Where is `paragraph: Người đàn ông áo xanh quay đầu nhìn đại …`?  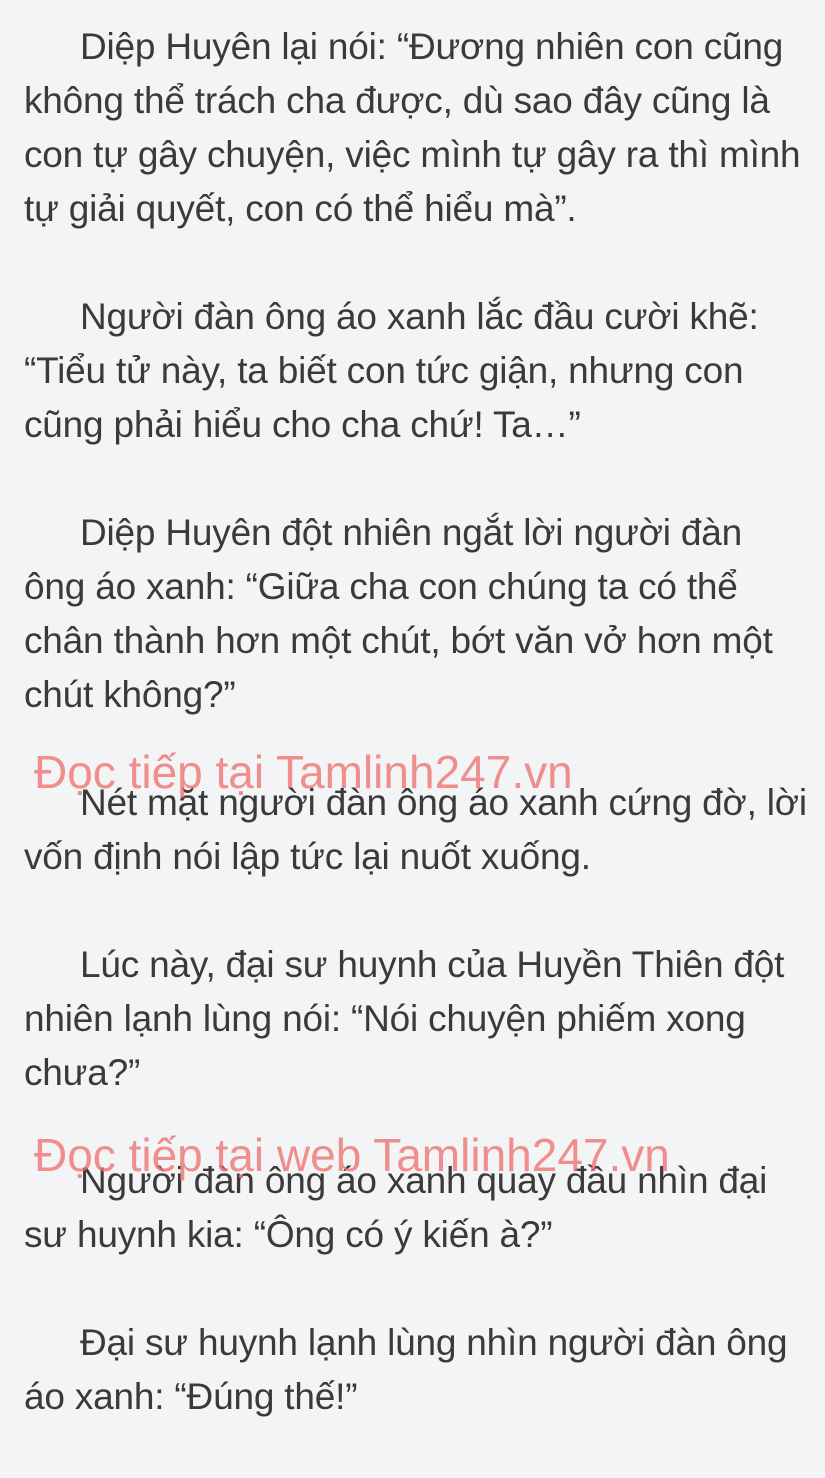
paragraph: Người đàn ông áo xanh quay đầu nhìn đại … is located at coordinates (396, 1207).